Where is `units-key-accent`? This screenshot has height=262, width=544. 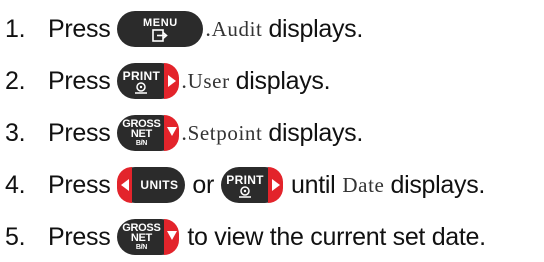
units-key-accent is located at coordinates (125, 185).